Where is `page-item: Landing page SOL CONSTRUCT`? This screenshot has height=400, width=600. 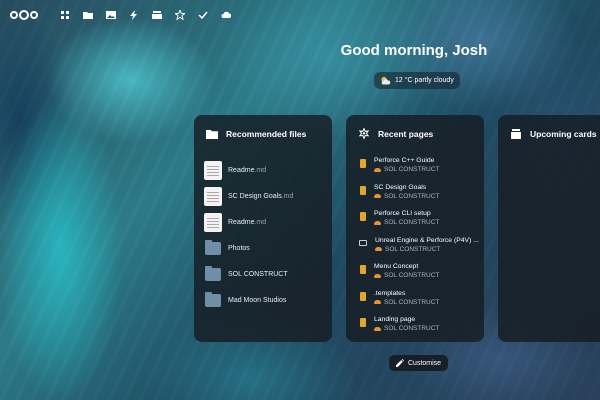 page-item: Landing page SOL CONSTRUCT is located at coordinates (415, 329).